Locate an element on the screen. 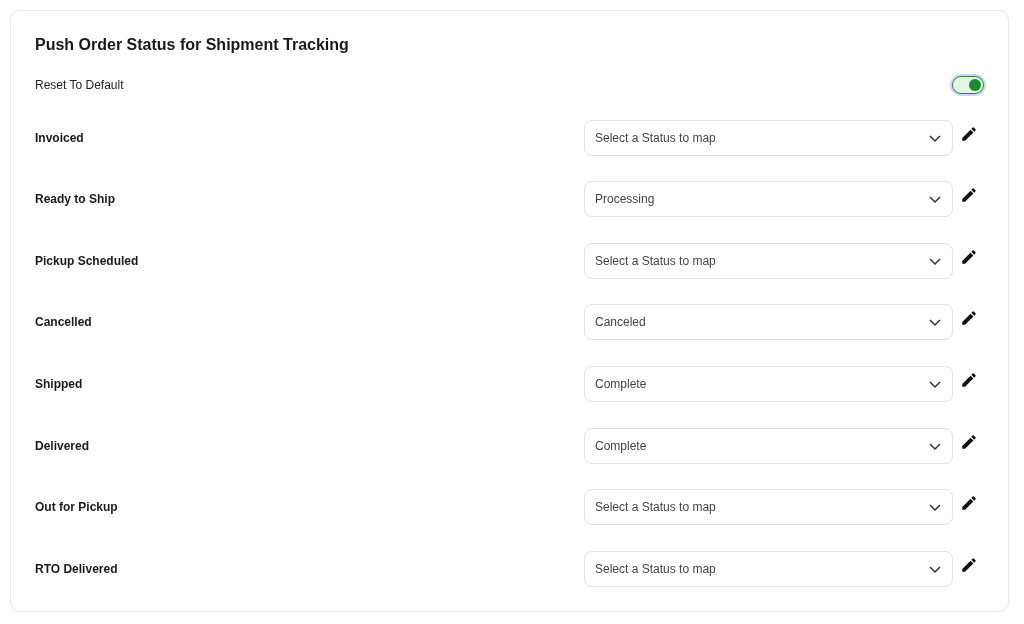 The image size is (1024, 624). card-title: Push Order Status for Shipment Tracking is located at coordinates (192, 45).